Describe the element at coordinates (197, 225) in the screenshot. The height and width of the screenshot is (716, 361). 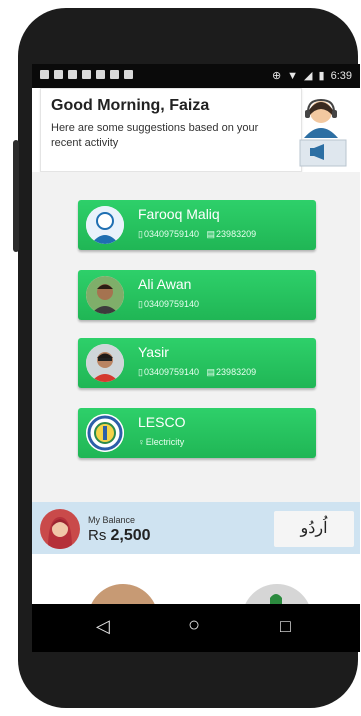
I see `contact-card: Farooq Maliq ▯03409759140 ▤23983209` at that location.